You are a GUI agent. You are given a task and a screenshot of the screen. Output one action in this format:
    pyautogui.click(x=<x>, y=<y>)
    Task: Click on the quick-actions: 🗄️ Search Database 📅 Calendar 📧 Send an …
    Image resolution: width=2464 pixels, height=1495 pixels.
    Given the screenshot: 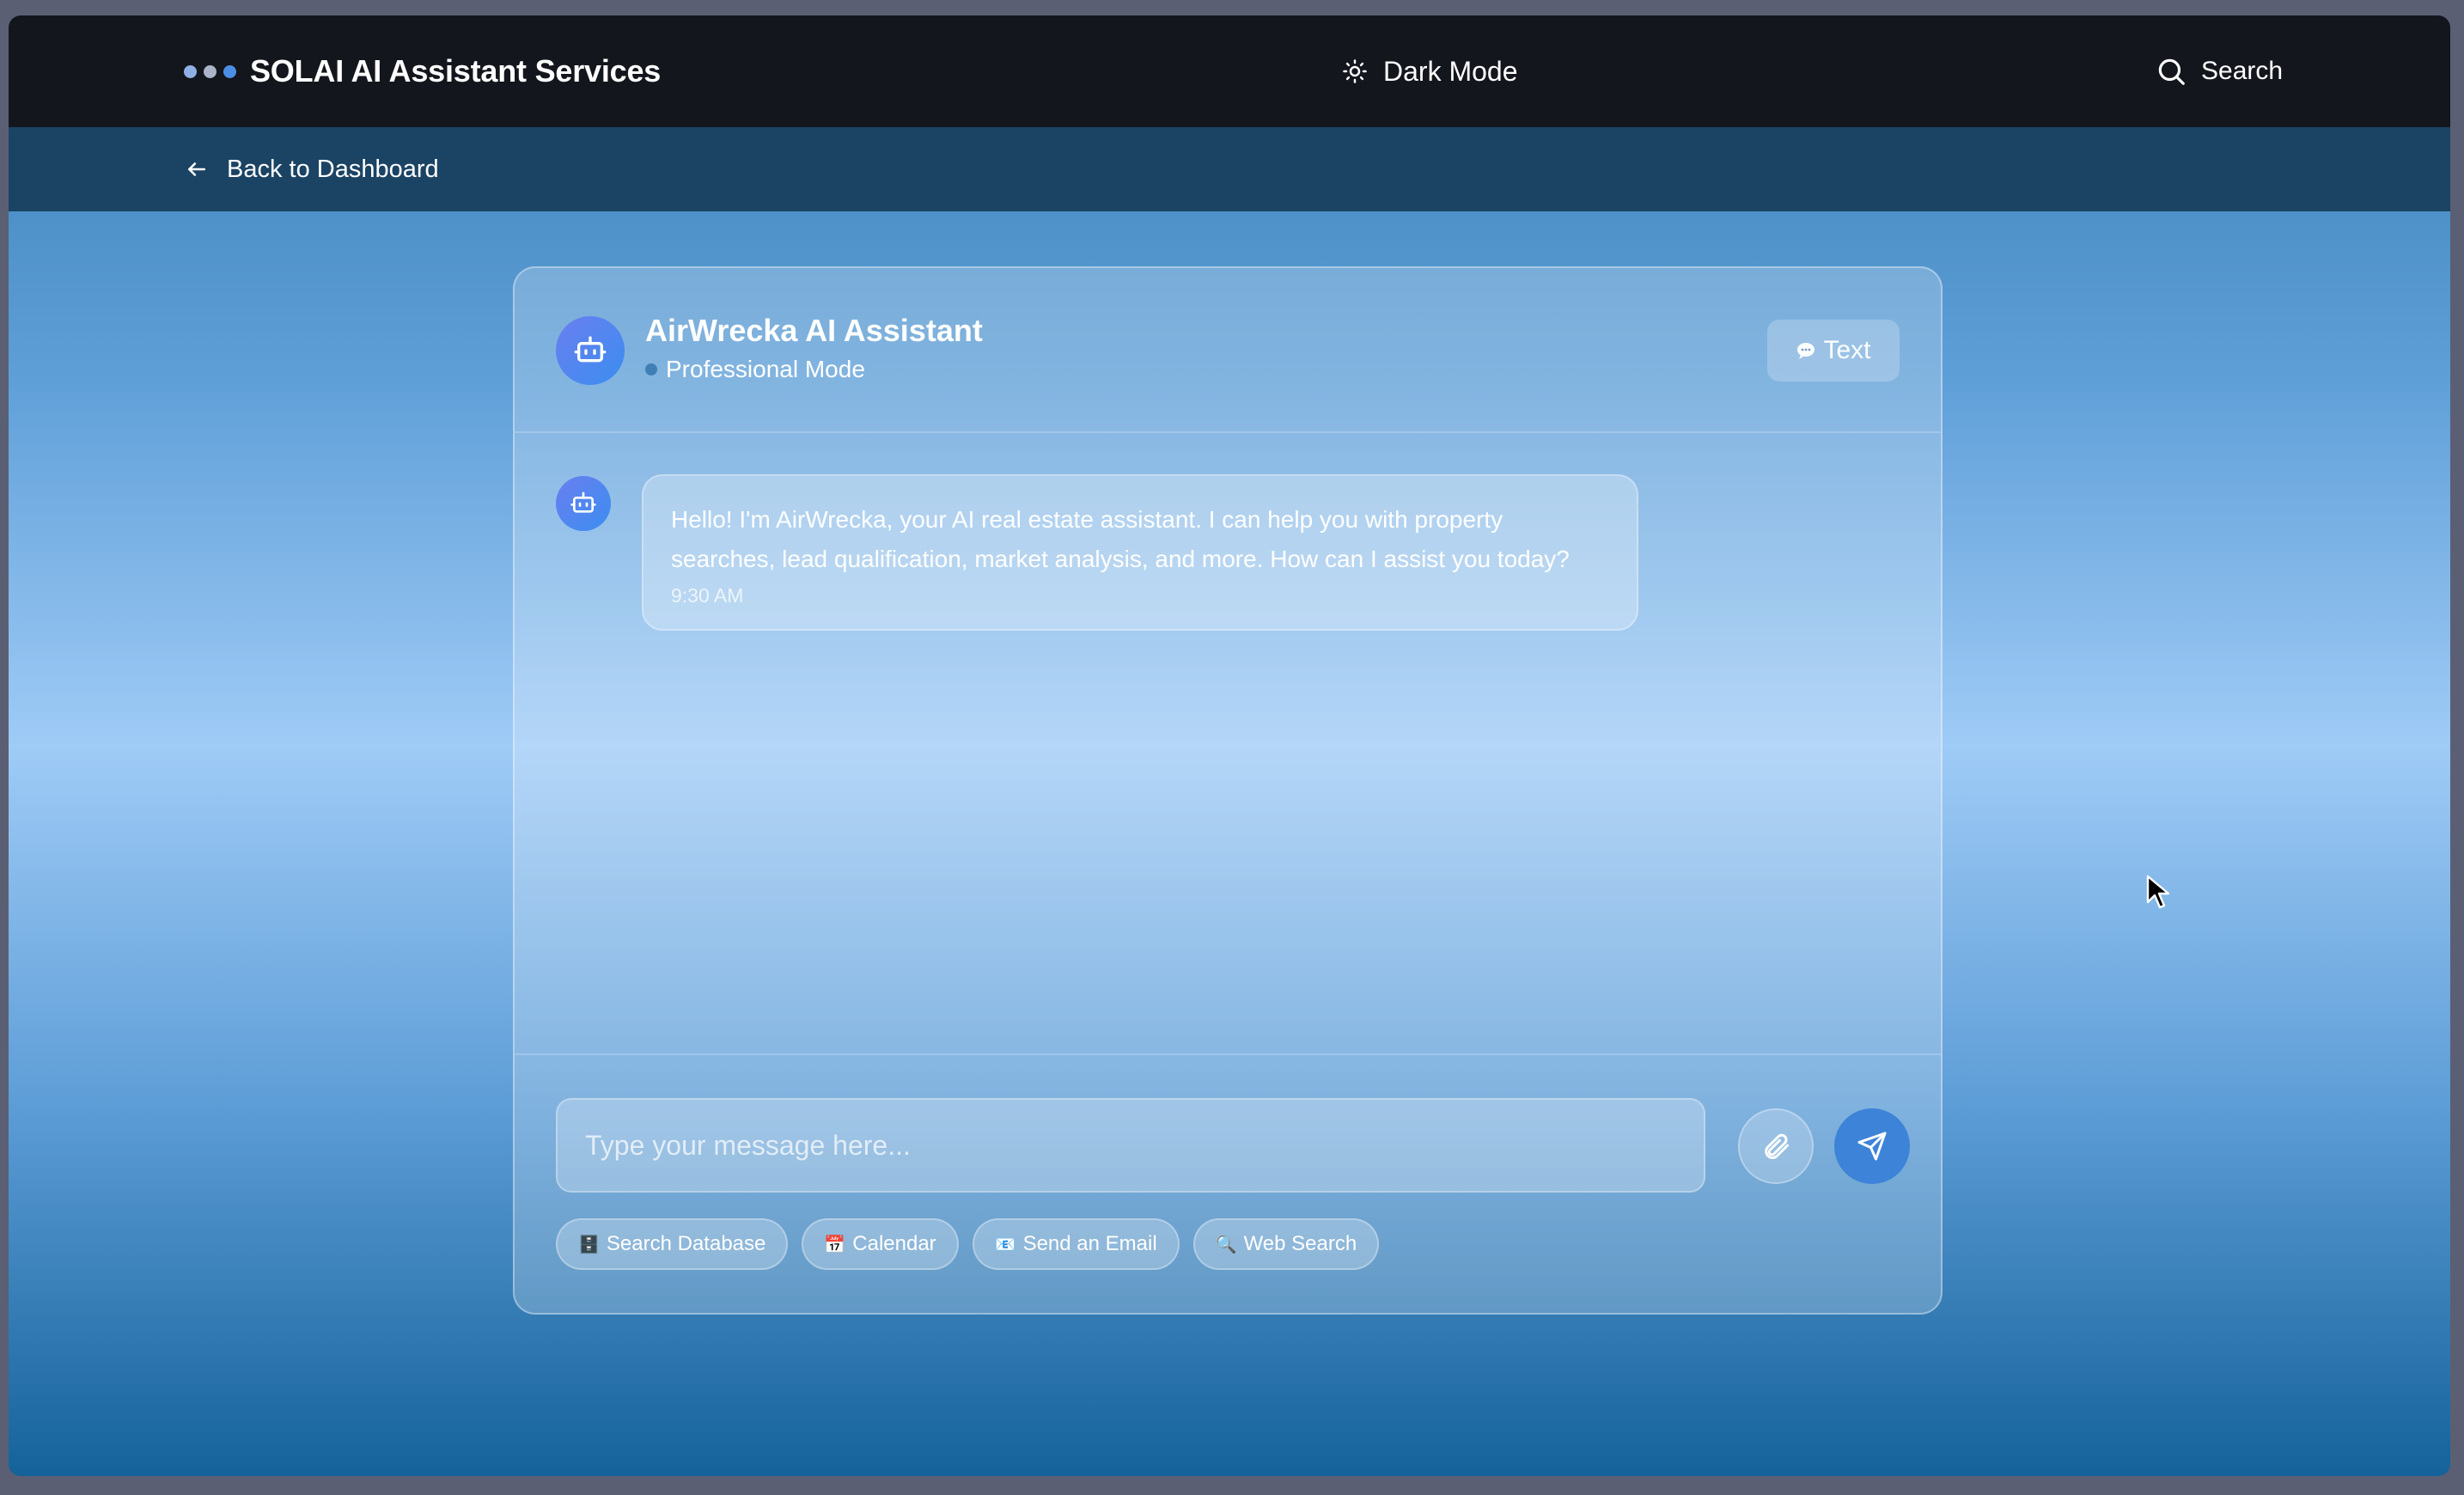 What is the action you would take?
    pyautogui.click(x=968, y=1244)
    